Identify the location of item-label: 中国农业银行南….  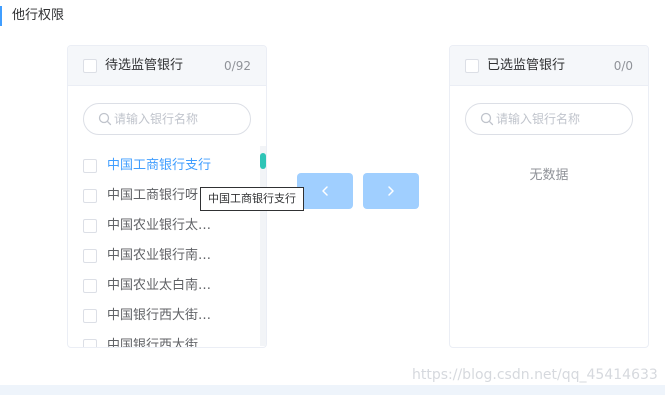
(159, 255).